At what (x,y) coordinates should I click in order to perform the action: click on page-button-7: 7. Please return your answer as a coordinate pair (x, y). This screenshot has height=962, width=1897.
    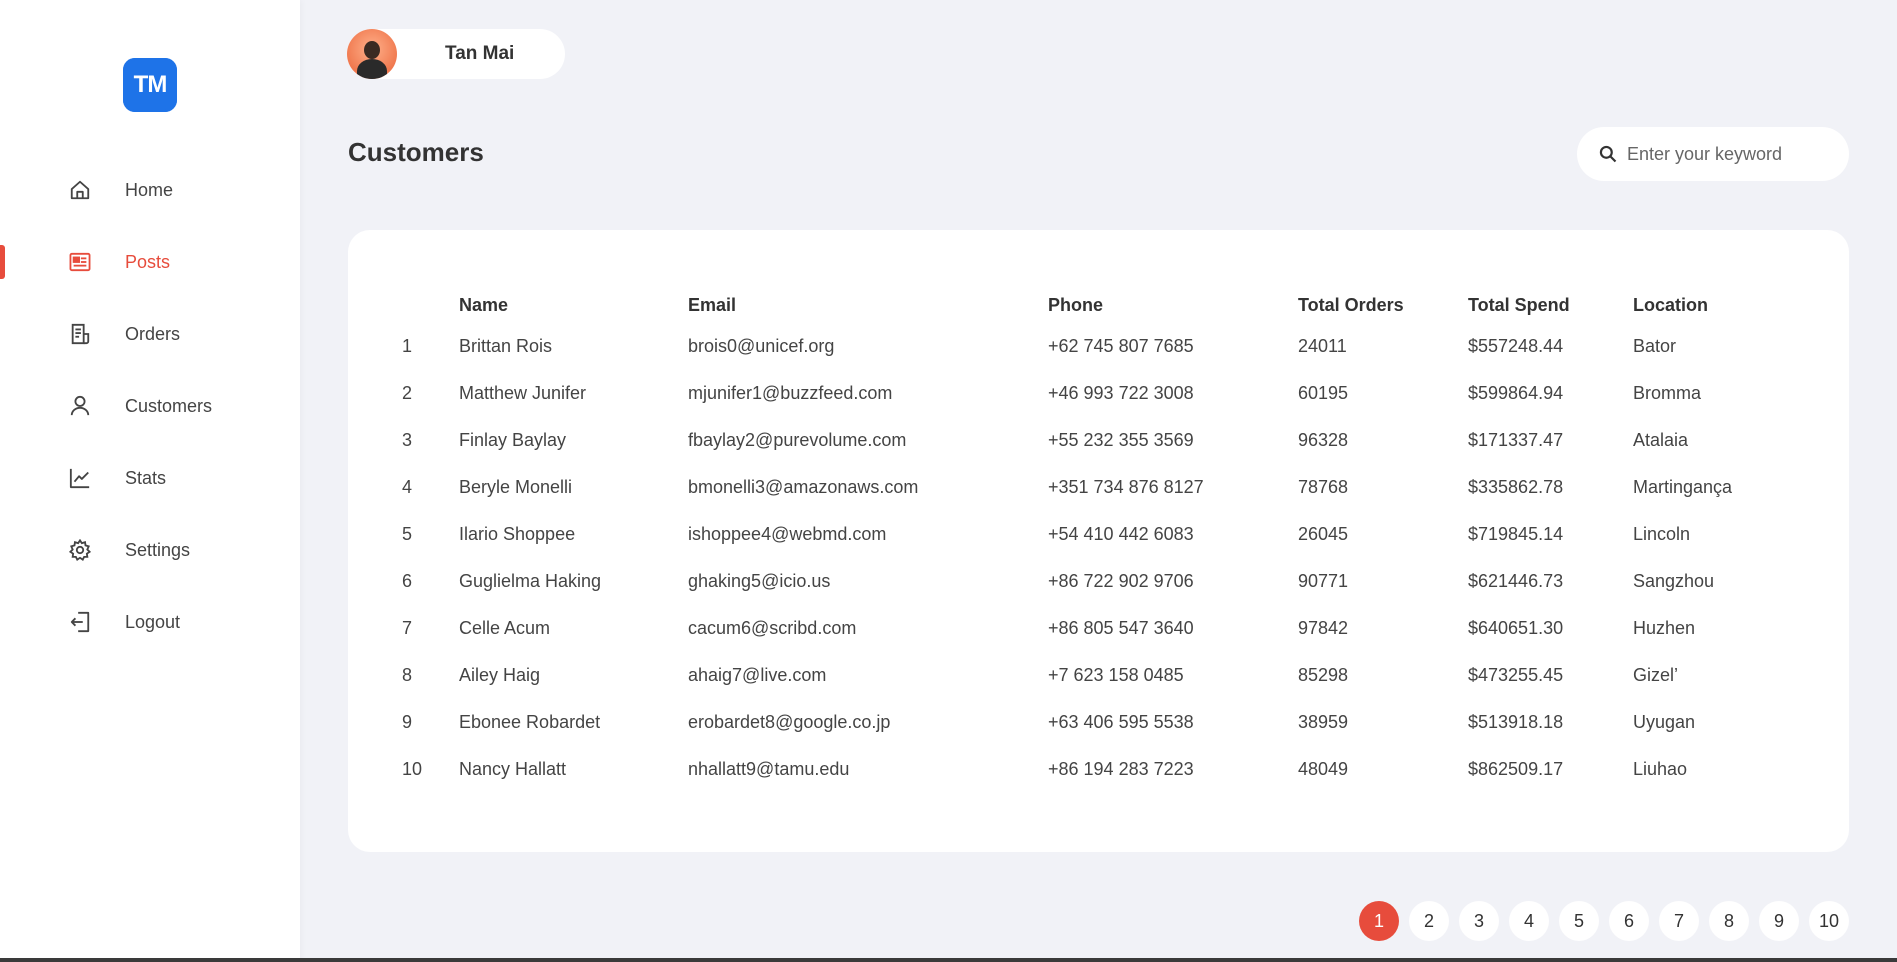
    Looking at the image, I should click on (1679, 921).